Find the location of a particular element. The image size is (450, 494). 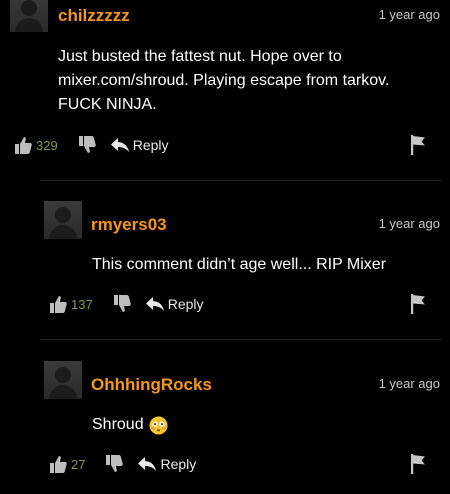

thumbs-up-icon is located at coordinates (58, 464).